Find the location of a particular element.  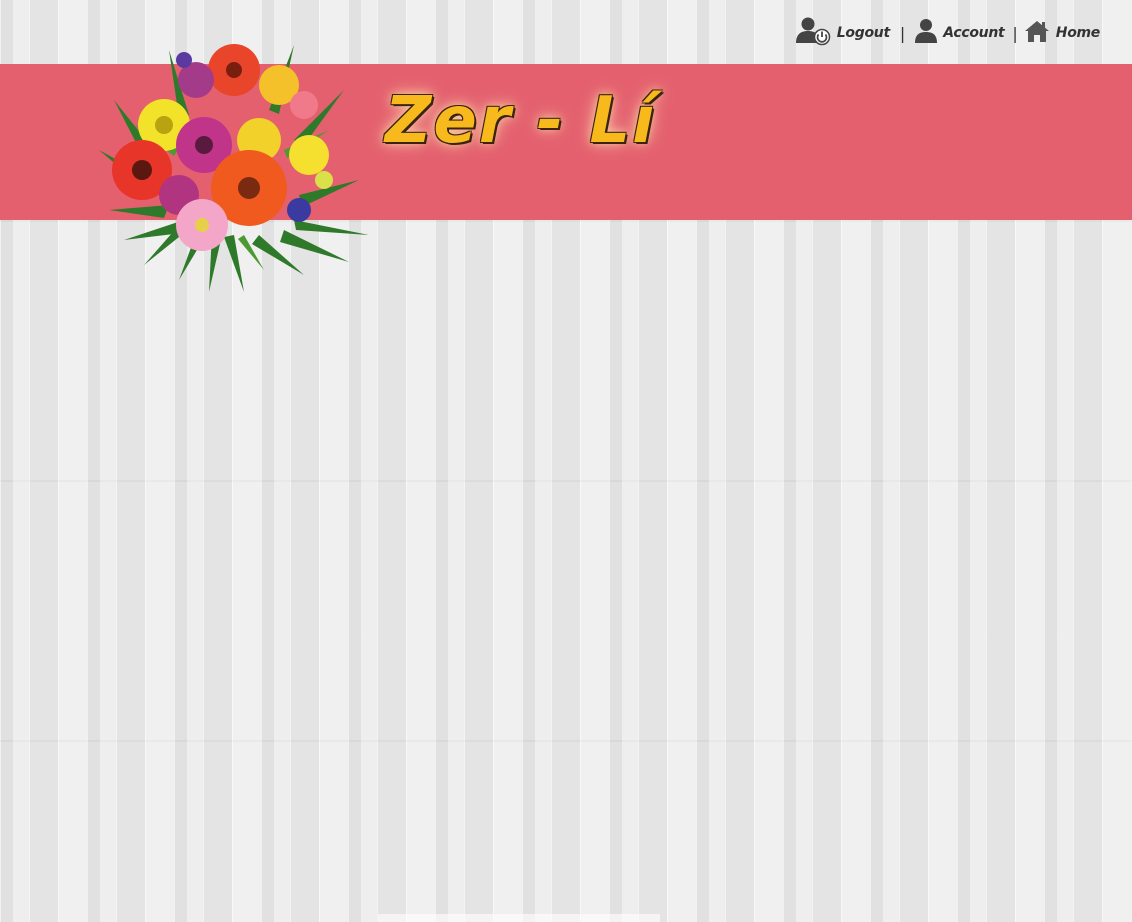

footer-strip is located at coordinates (519, 918).